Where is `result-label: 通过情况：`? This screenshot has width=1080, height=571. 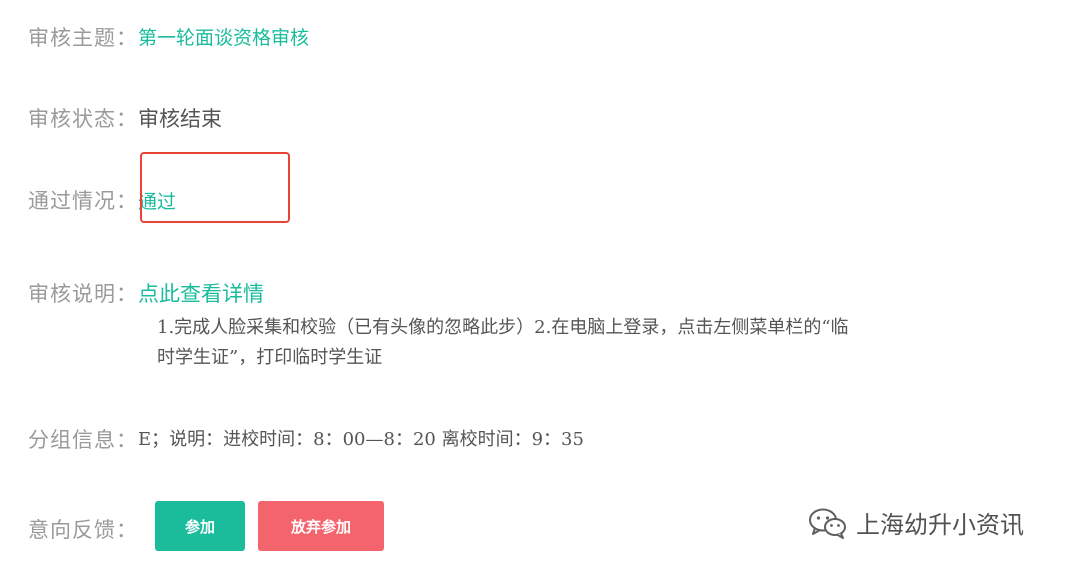 result-label: 通过情况： is located at coordinates (83, 201).